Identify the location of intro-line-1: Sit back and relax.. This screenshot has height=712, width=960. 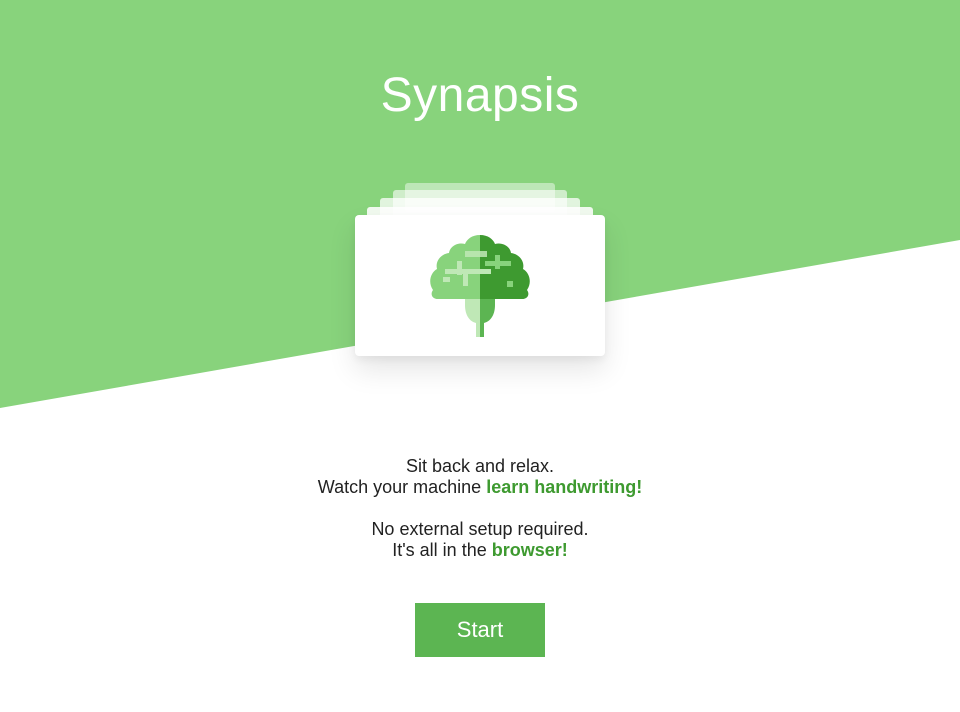
(480, 466).